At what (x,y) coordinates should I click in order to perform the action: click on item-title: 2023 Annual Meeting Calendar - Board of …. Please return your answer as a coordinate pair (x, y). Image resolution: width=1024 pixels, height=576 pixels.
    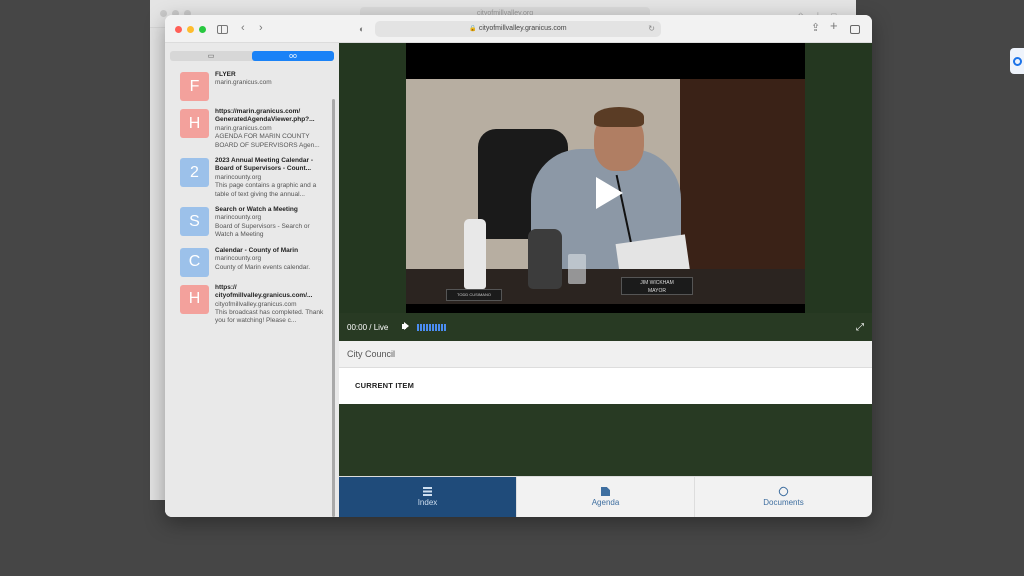
    Looking at the image, I should click on (264, 165).